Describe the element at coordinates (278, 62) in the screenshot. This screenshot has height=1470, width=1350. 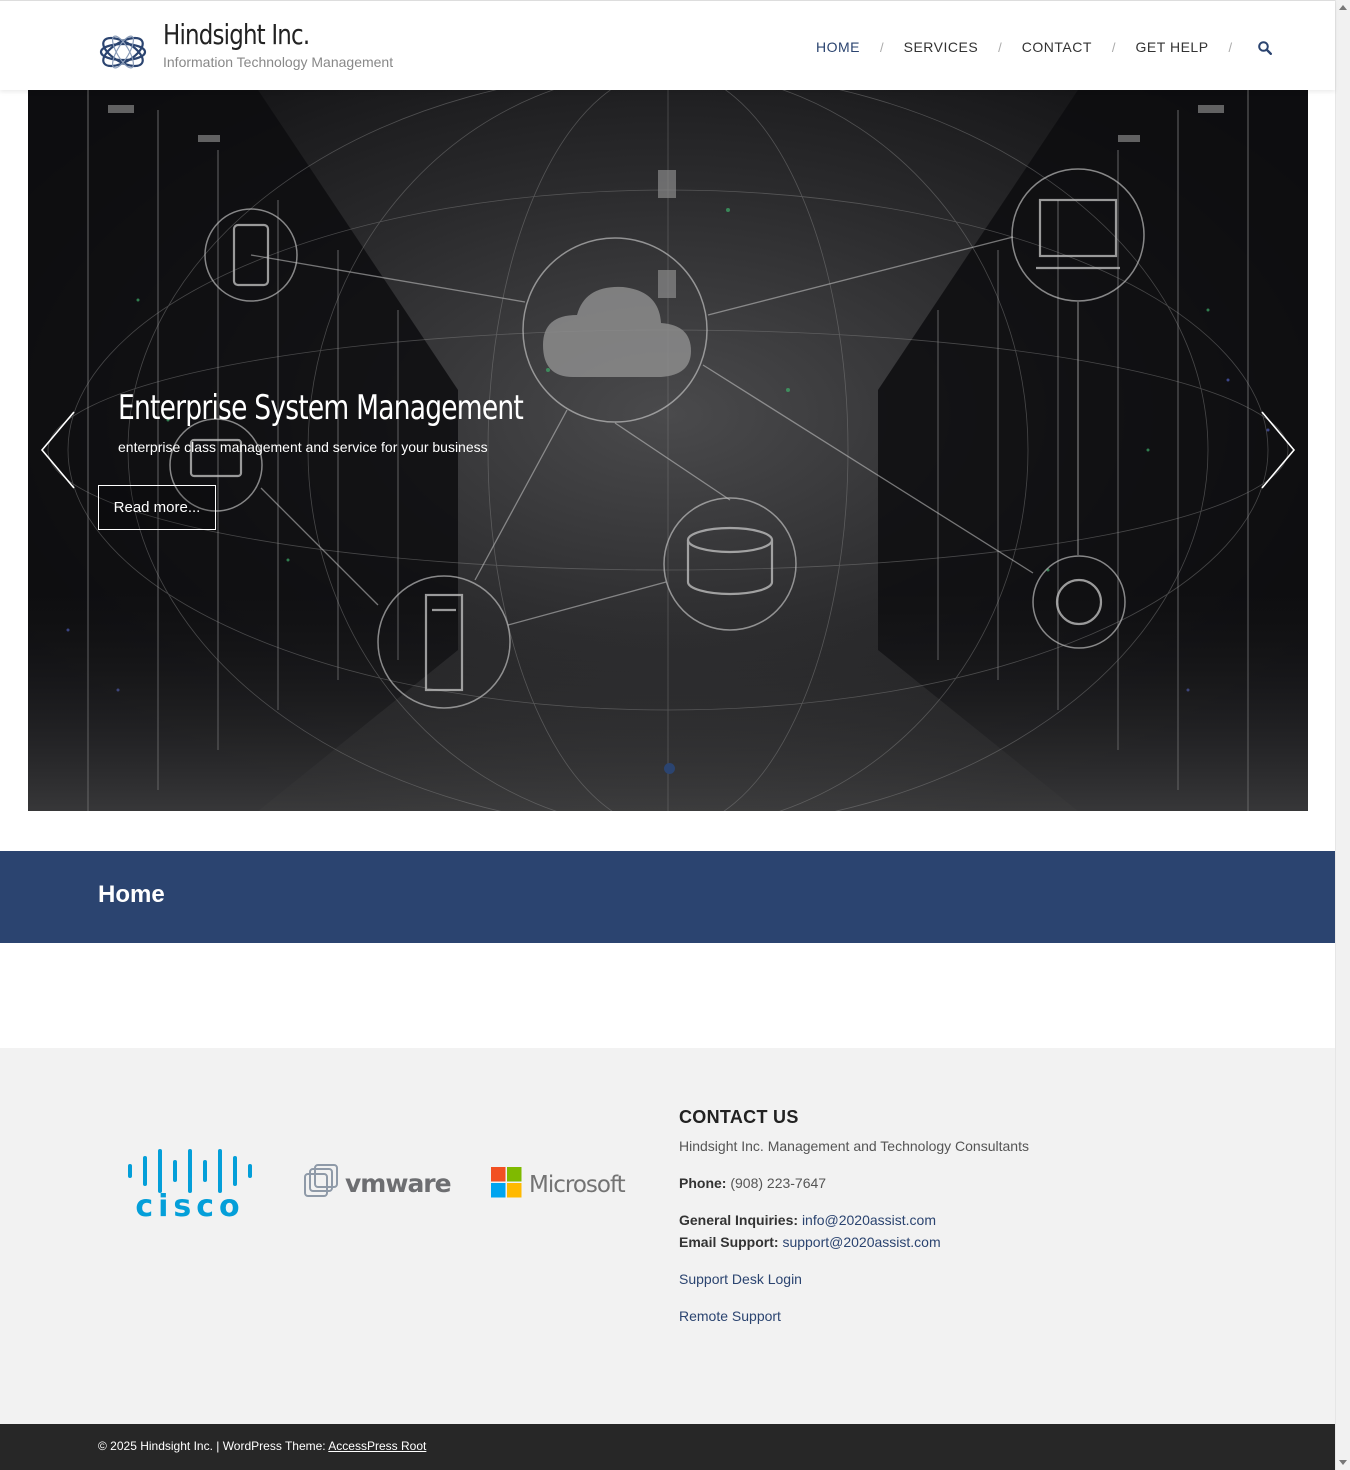
I see `site-tagline: Information Technology Management` at that location.